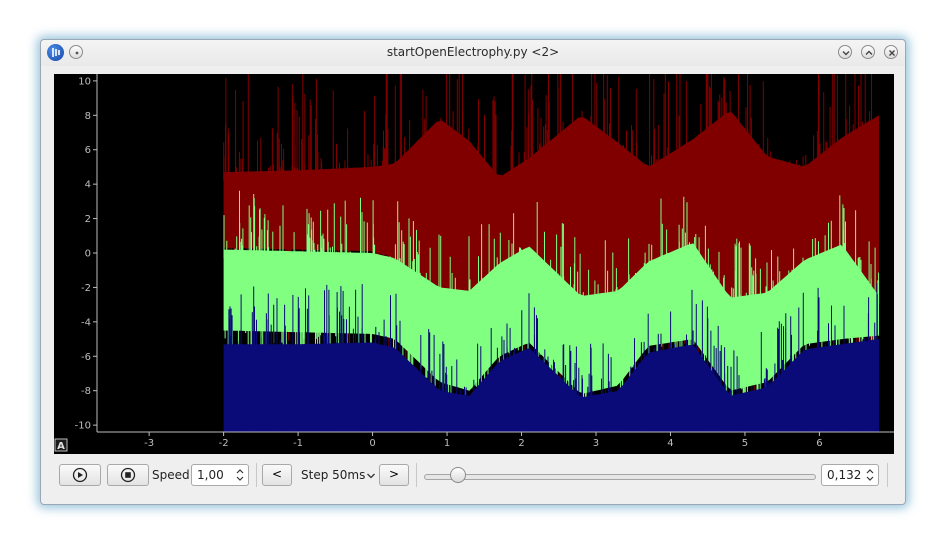 The height and width of the screenshot is (545, 946). Describe the element at coordinates (596, 443) in the screenshot. I see `x-tick-label: 3` at that location.